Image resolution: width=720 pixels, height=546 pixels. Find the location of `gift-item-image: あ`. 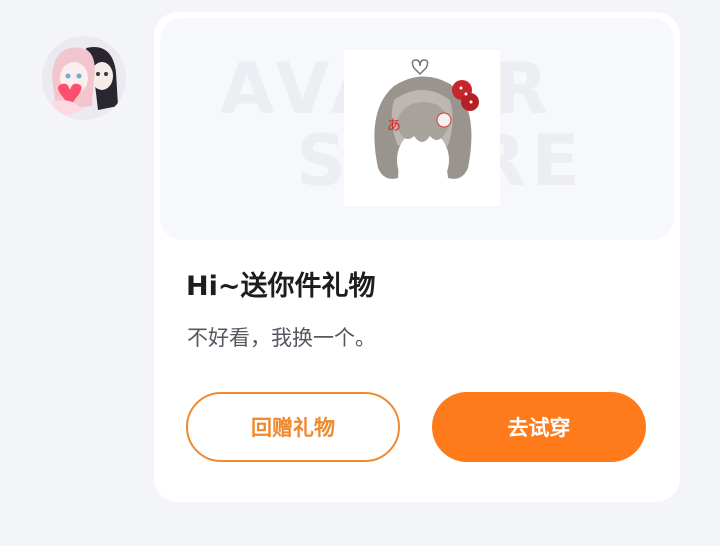

gift-item-image: あ is located at coordinates (422, 128).